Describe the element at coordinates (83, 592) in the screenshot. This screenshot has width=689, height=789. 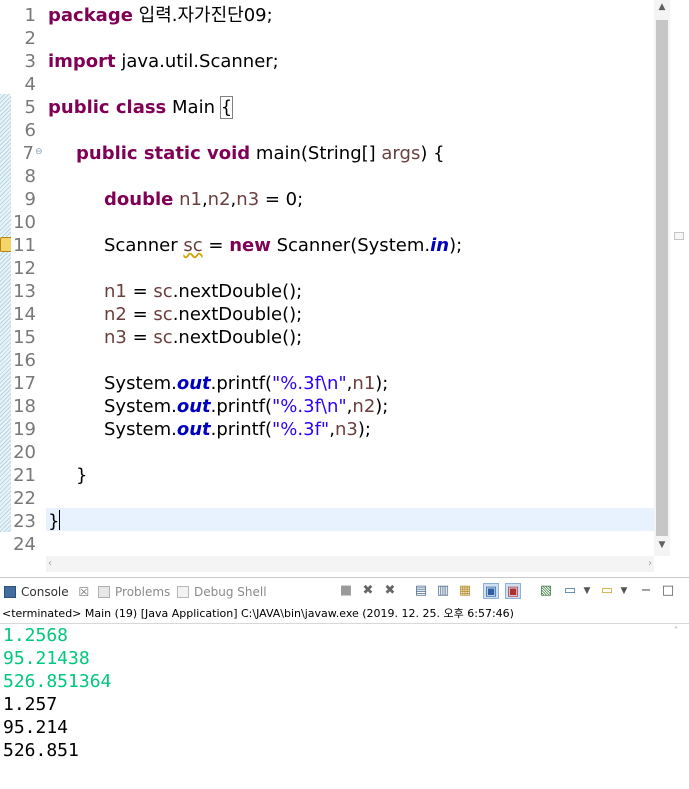
I see `close-icon: ☒` at that location.